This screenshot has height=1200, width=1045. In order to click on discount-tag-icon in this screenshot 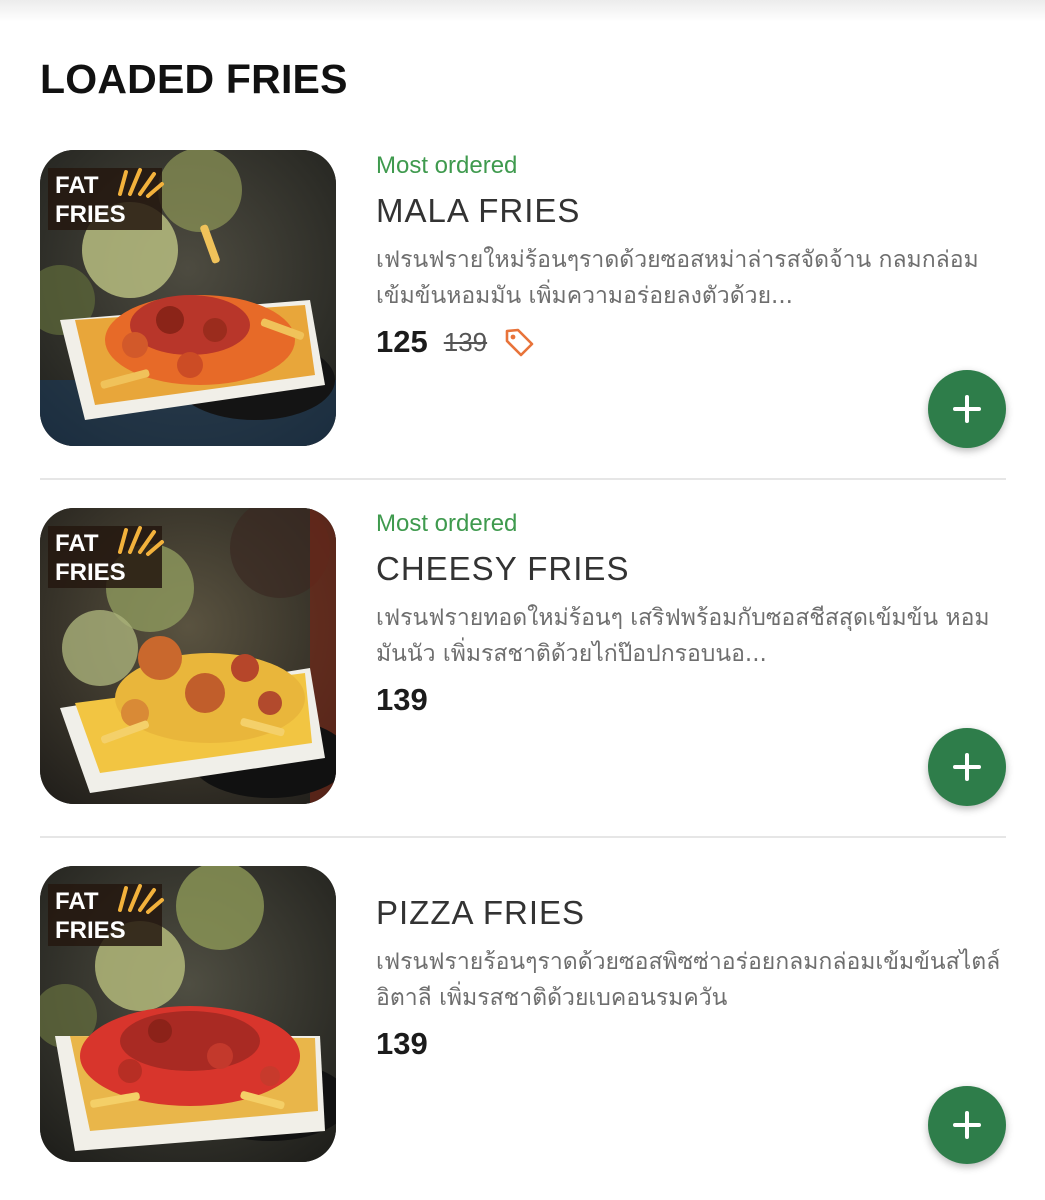, I will do `click(519, 342)`.